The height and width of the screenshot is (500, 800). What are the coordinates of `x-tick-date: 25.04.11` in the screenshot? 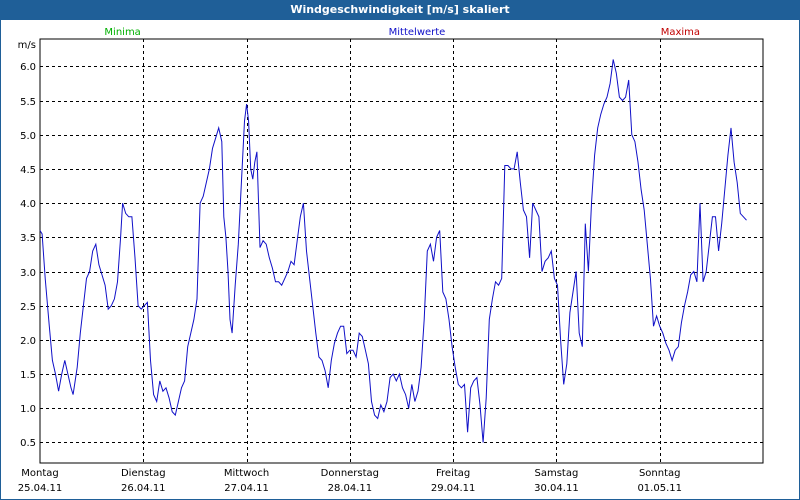 It's located at (40, 488).